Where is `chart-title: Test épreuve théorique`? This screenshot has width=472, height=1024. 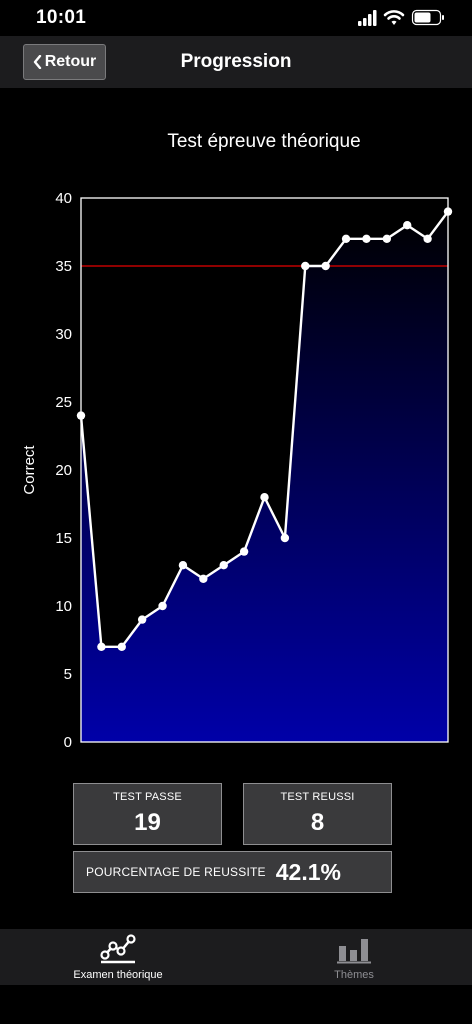 chart-title: Test épreuve théorique is located at coordinates (263, 141).